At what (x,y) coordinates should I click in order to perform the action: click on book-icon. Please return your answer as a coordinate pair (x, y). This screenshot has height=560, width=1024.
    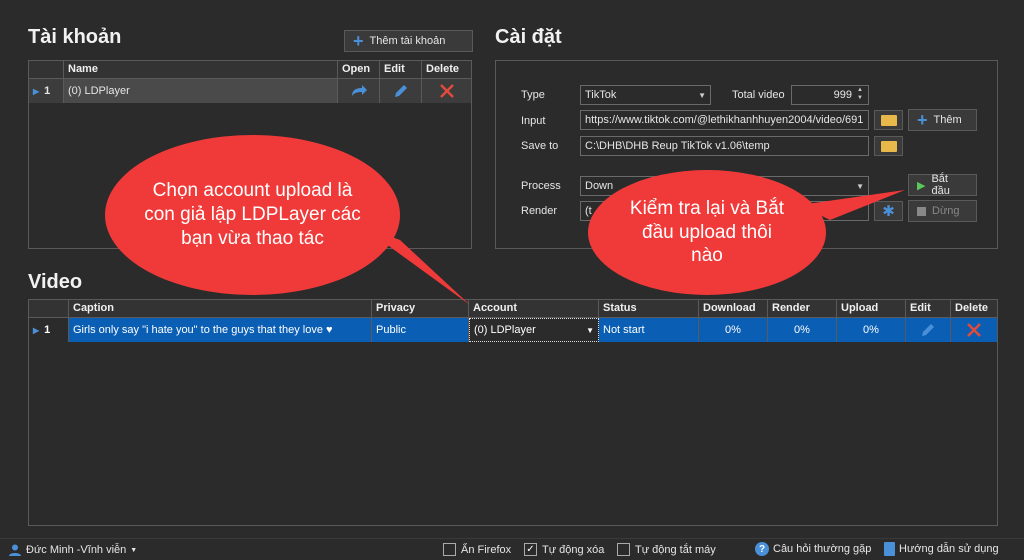
    Looking at the image, I should click on (889, 549).